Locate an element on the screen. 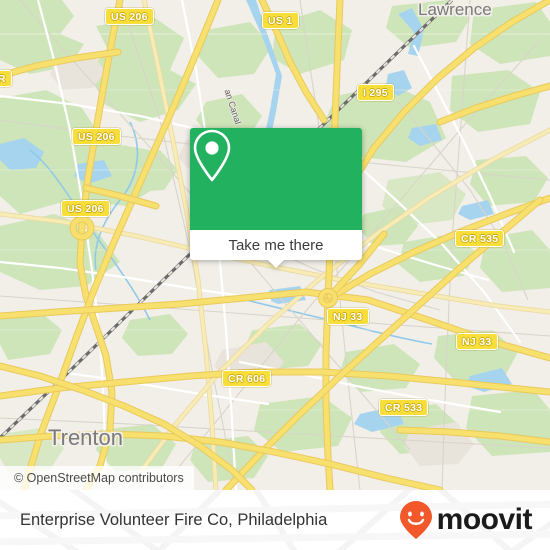 This screenshot has height=550, width=550. road-shield-nj33-west: NJ 33 is located at coordinates (348, 316).